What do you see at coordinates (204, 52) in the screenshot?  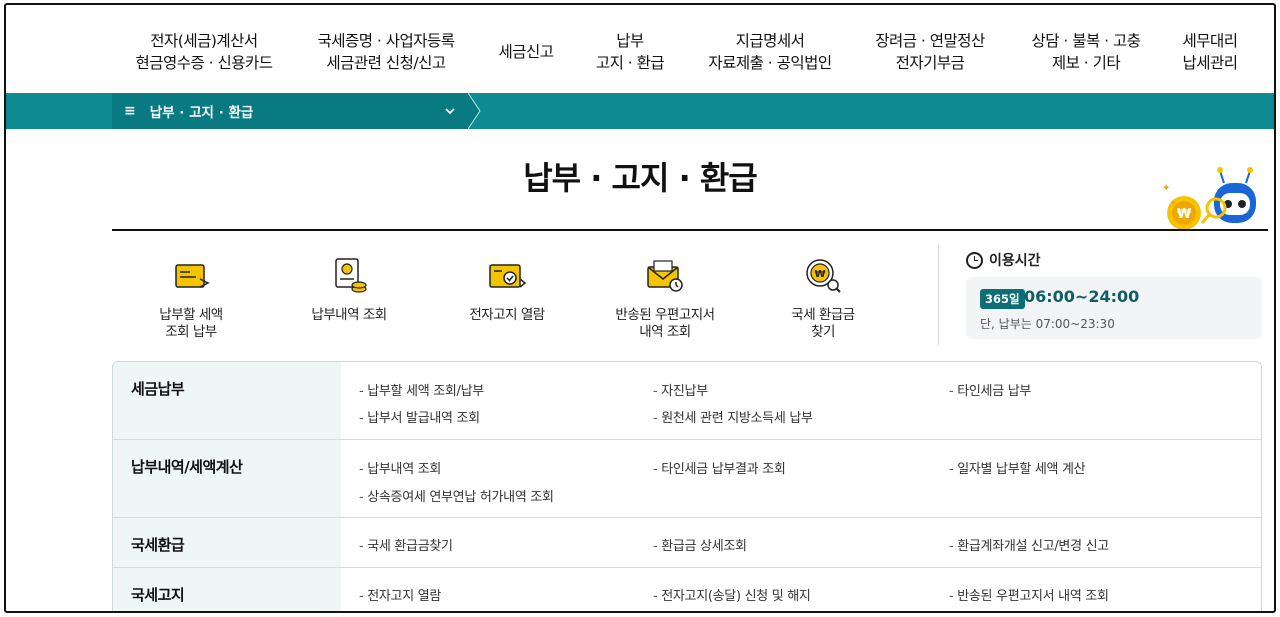 I see `nav-e-invoice: 전자(세금)계산서 현금영수증 · 신용카드` at bounding box center [204, 52].